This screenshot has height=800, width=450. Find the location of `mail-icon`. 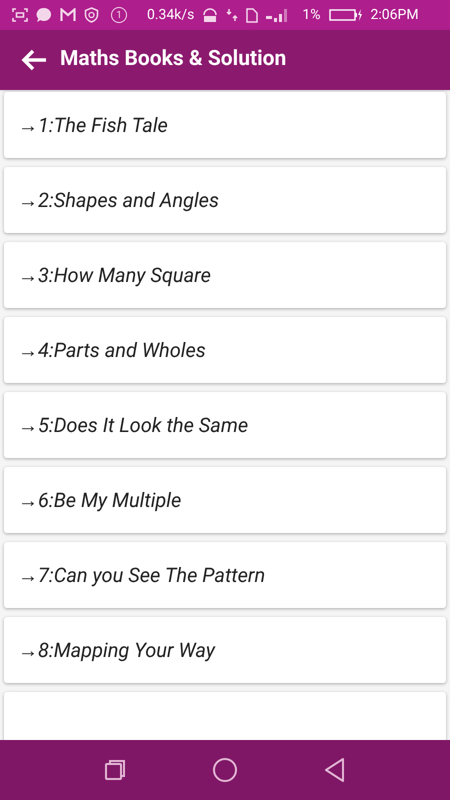

mail-icon is located at coordinates (68, 15).